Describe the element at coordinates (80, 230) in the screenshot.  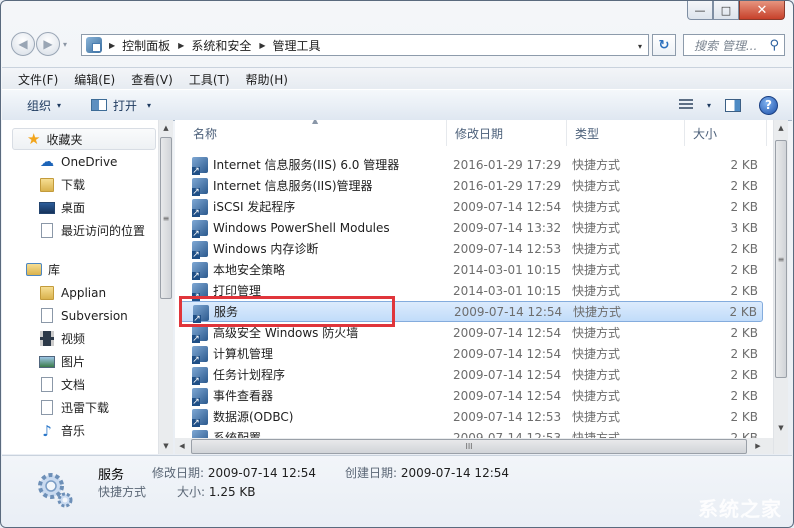
I see `nav-item-recent-places: 最近访问的位置` at that location.